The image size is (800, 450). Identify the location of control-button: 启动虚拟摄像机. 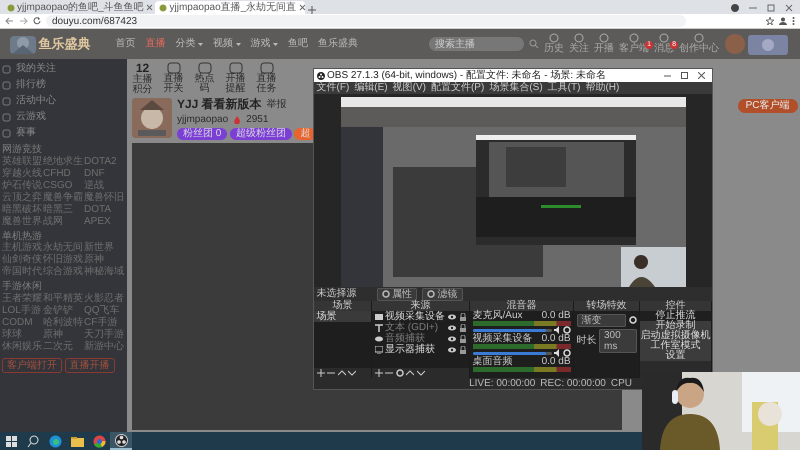
(675, 336).